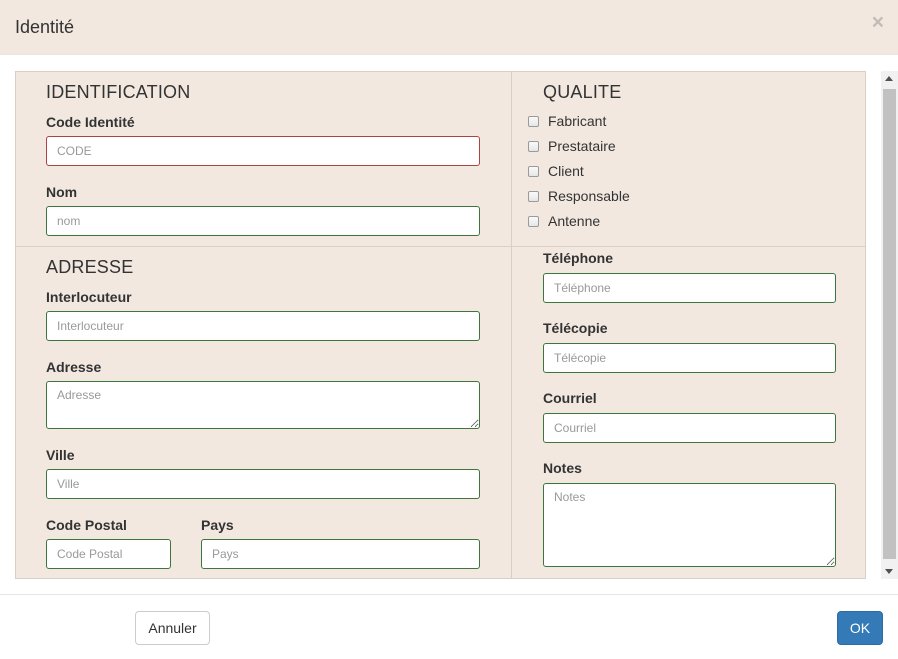 The height and width of the screenshot is (659, 898). I want to click on checkbox-antenne: Antenne, so click(564, 221).